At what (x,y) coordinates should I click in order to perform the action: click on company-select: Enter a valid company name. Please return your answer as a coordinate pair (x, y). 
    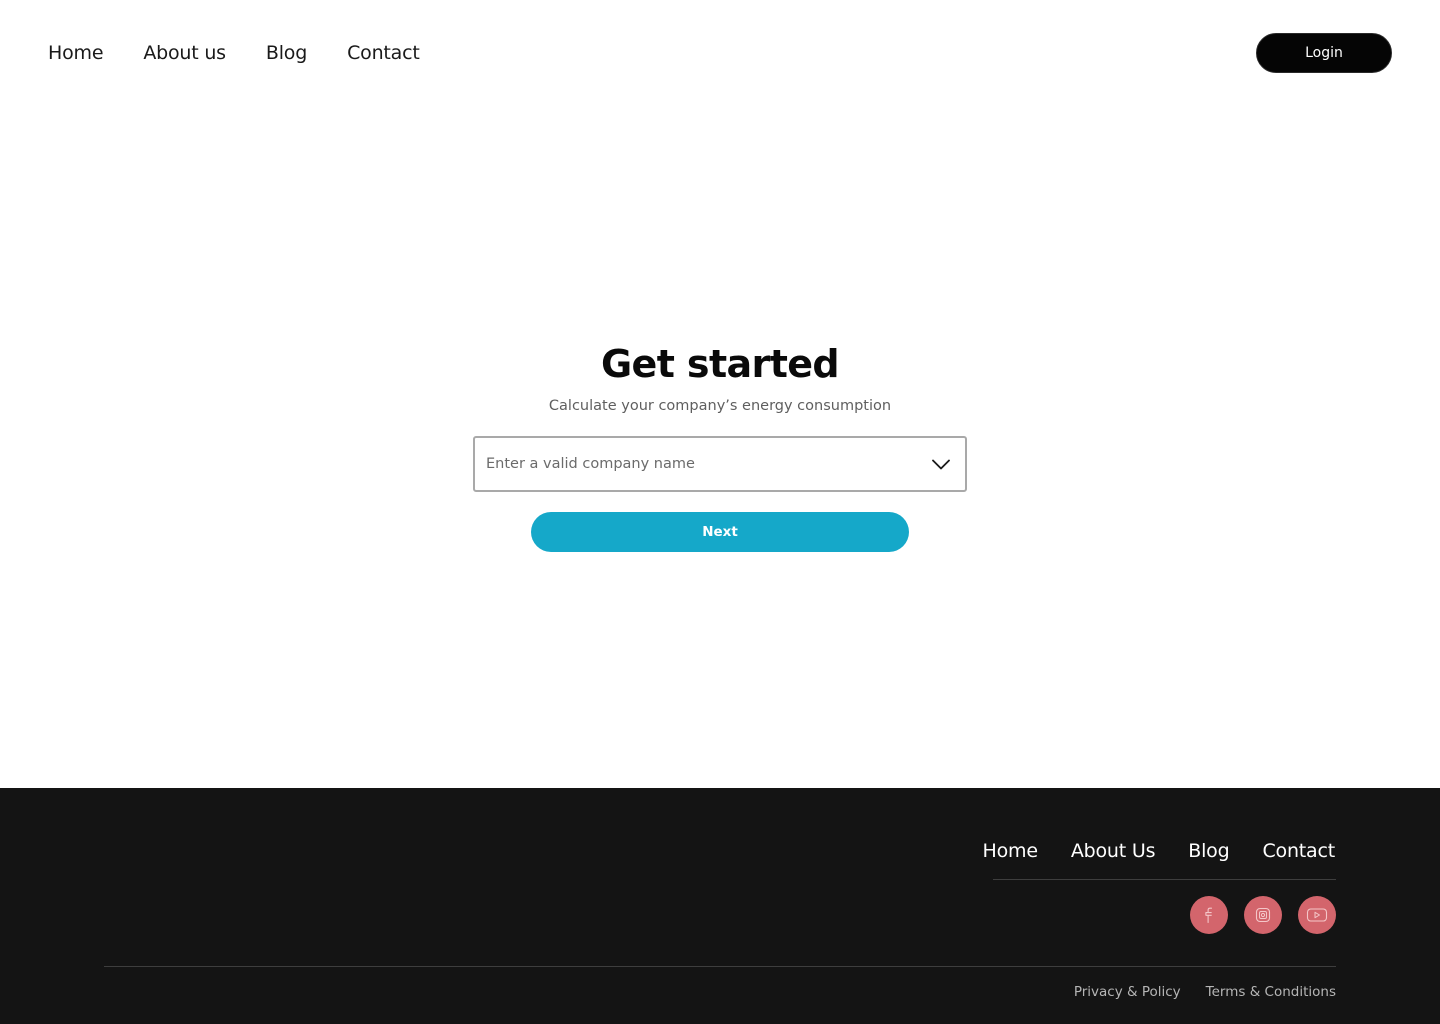
    Looking at the image, I should click on (720, 464).